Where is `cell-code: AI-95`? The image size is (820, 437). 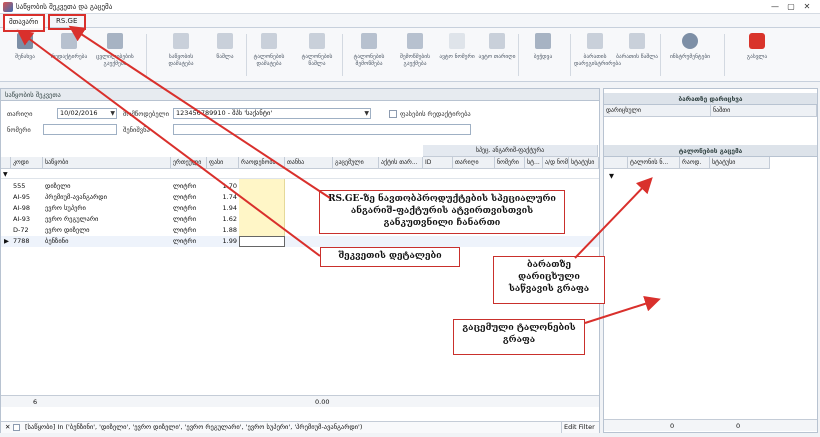 cell-code: AI-95 is located at coordinates (21, 197).